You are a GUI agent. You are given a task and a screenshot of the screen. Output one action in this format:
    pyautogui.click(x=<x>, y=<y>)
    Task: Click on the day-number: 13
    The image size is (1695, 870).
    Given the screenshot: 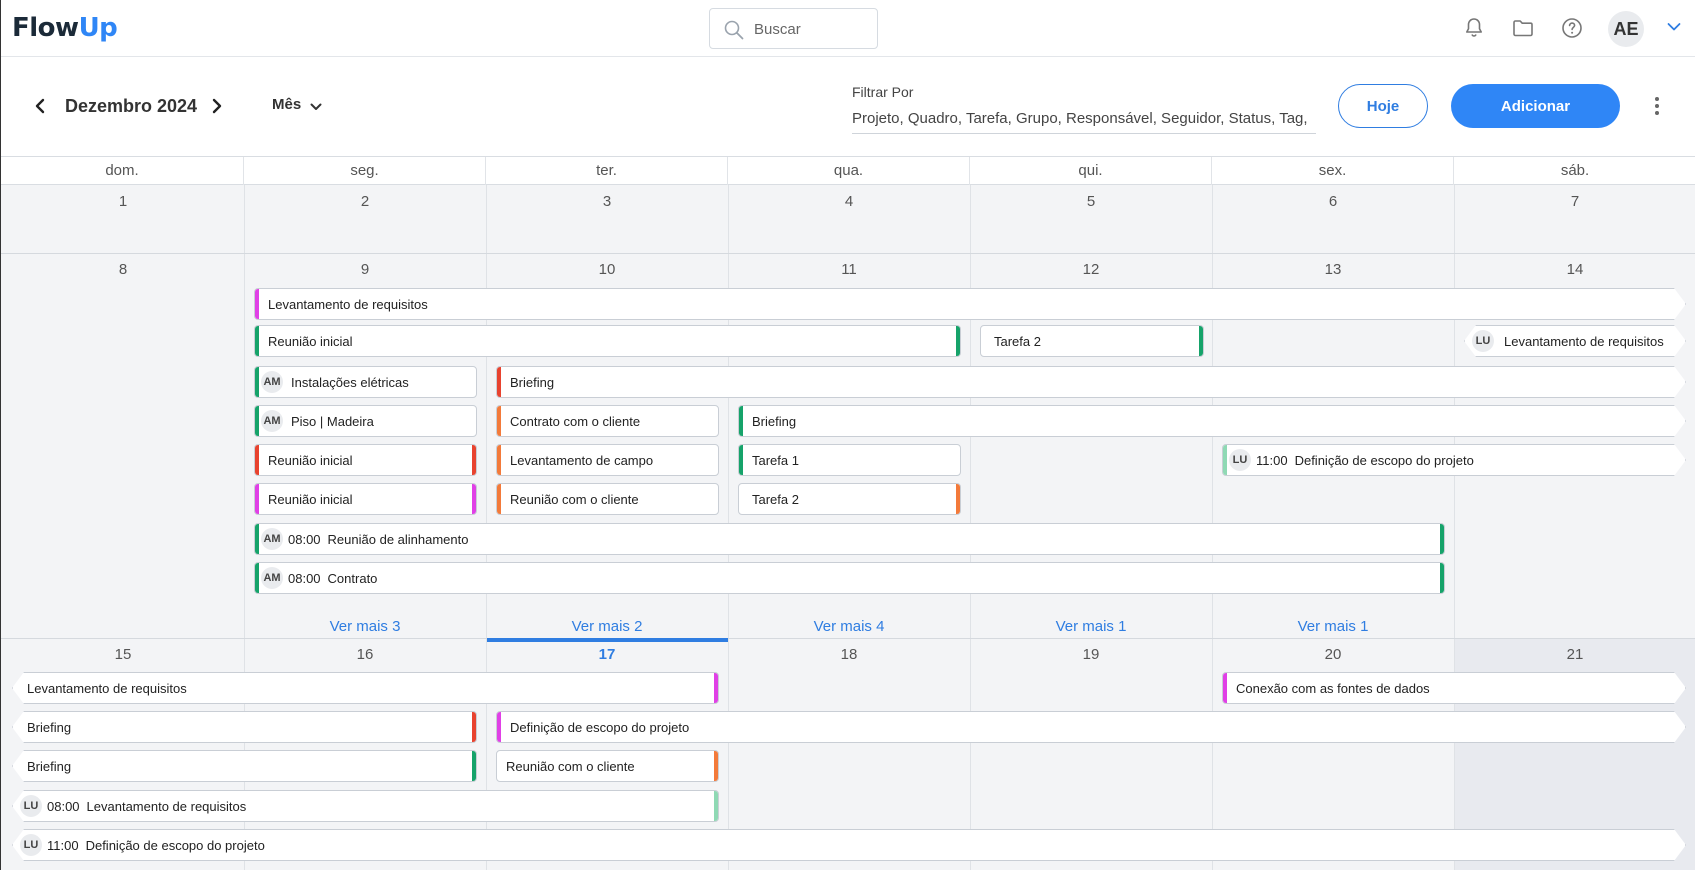 What is the action you would take?
    pyautogui.click(x=1333, y=269)
    